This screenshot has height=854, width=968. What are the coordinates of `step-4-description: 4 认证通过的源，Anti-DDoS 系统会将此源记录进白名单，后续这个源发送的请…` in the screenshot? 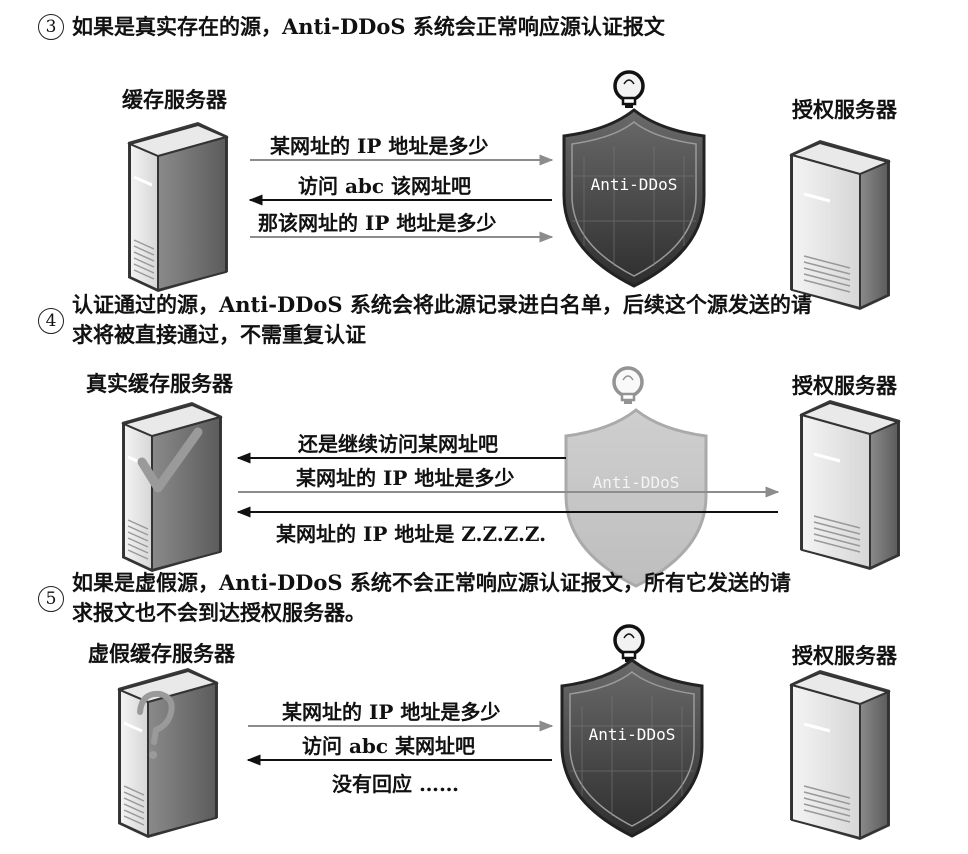 It's located at (425, 320).